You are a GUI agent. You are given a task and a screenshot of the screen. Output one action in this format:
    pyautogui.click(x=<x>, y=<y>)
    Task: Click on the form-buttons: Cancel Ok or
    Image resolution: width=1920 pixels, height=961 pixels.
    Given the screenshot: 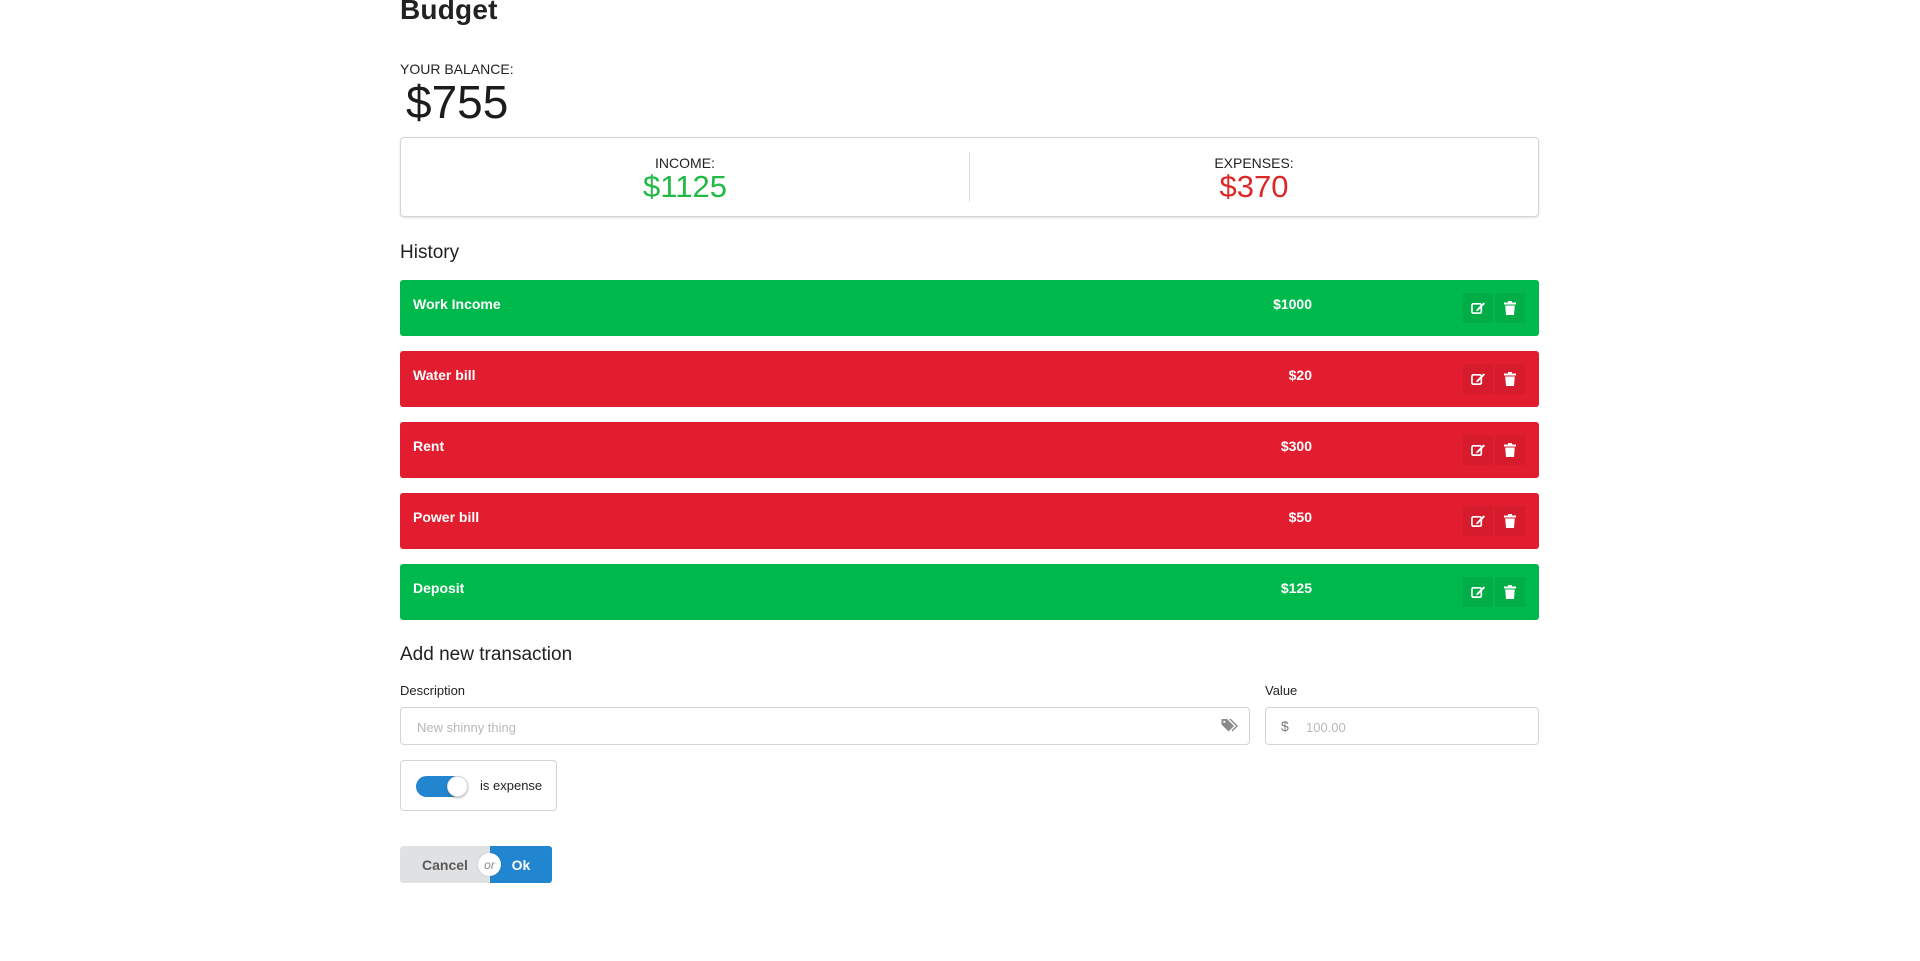 What is the action you would take?
    pyautogui.click(x=476, y=864)
    